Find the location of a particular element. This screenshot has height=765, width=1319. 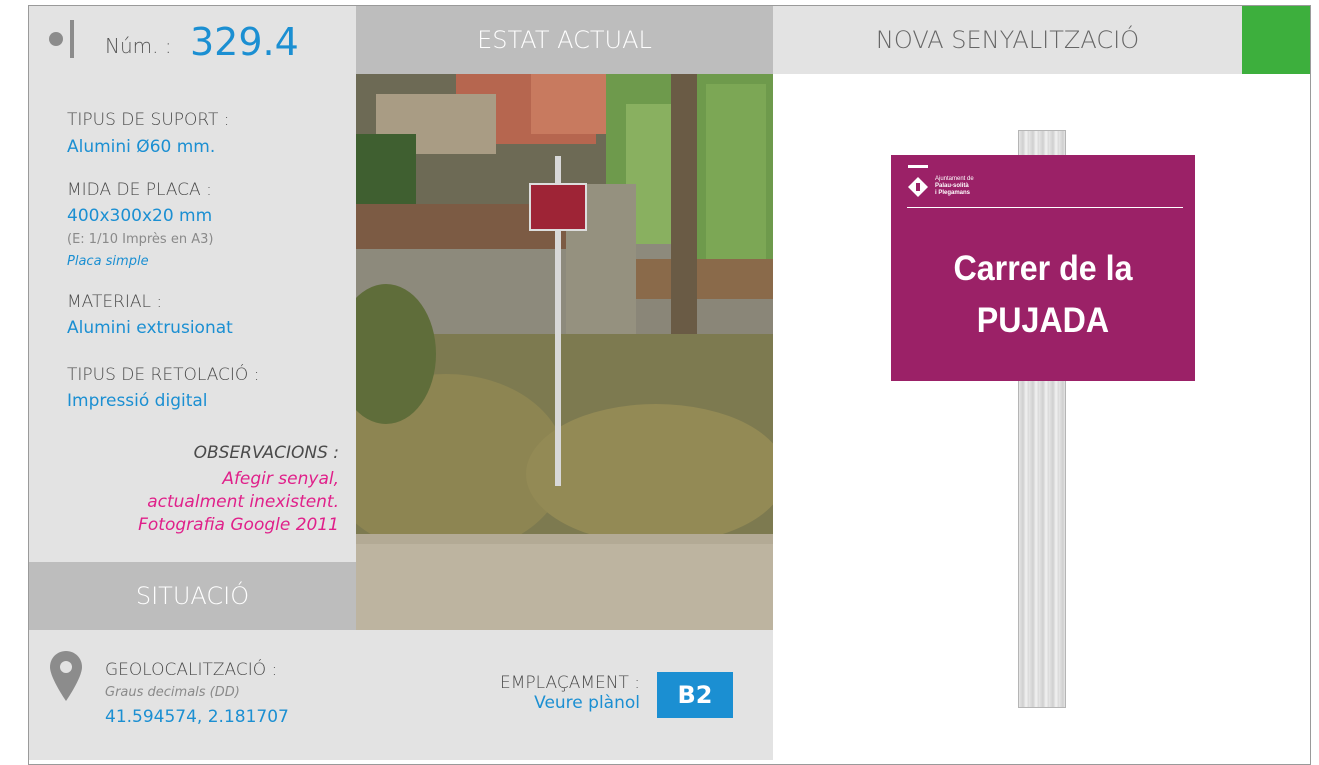

sign-divider is located at coordinates (1045, 207).